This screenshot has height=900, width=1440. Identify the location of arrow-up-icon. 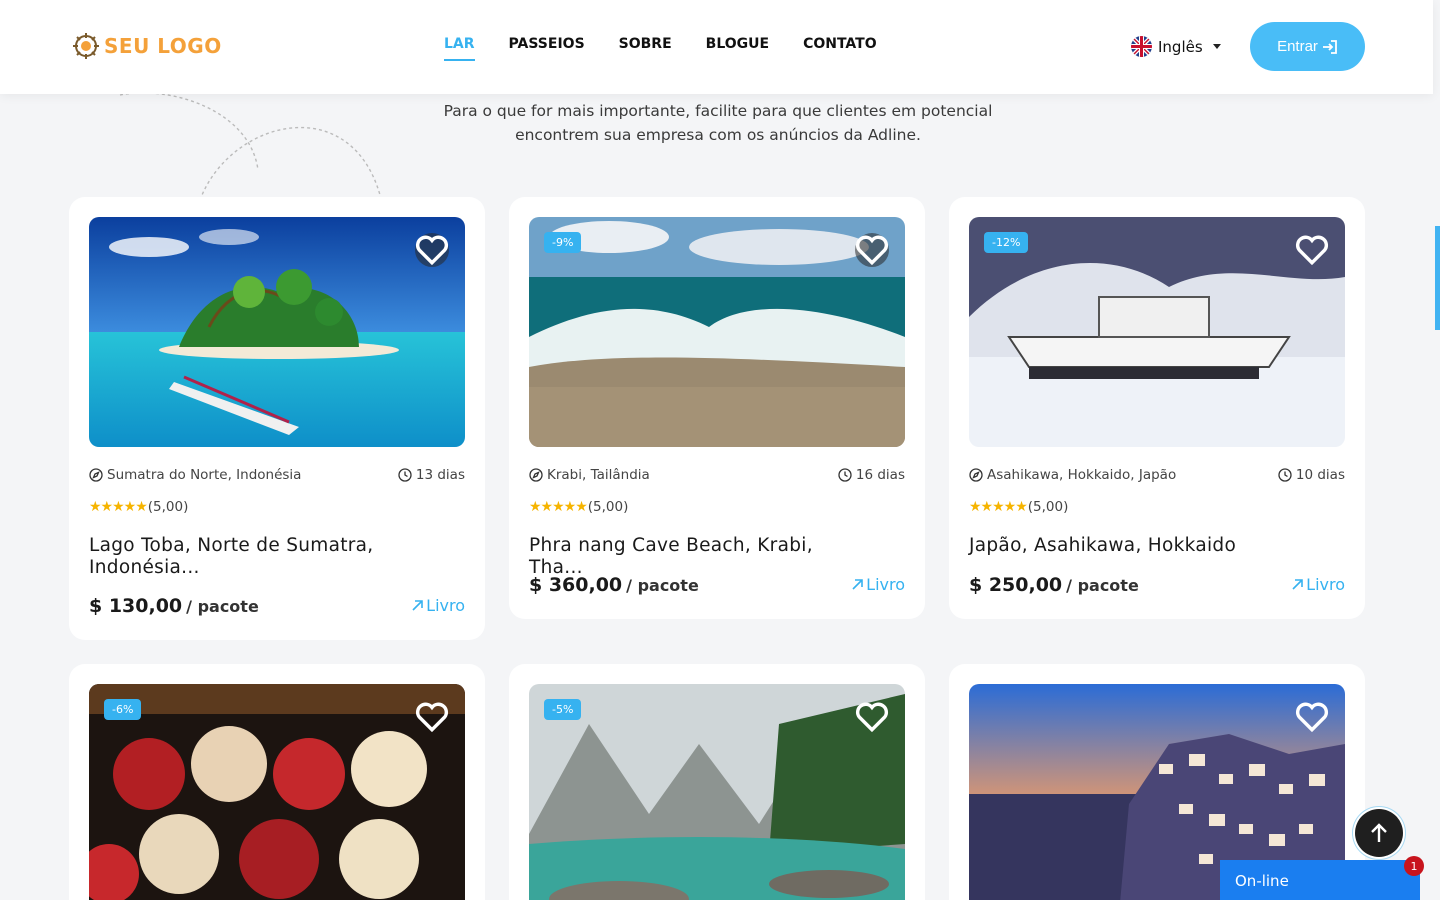
(1379, 832).